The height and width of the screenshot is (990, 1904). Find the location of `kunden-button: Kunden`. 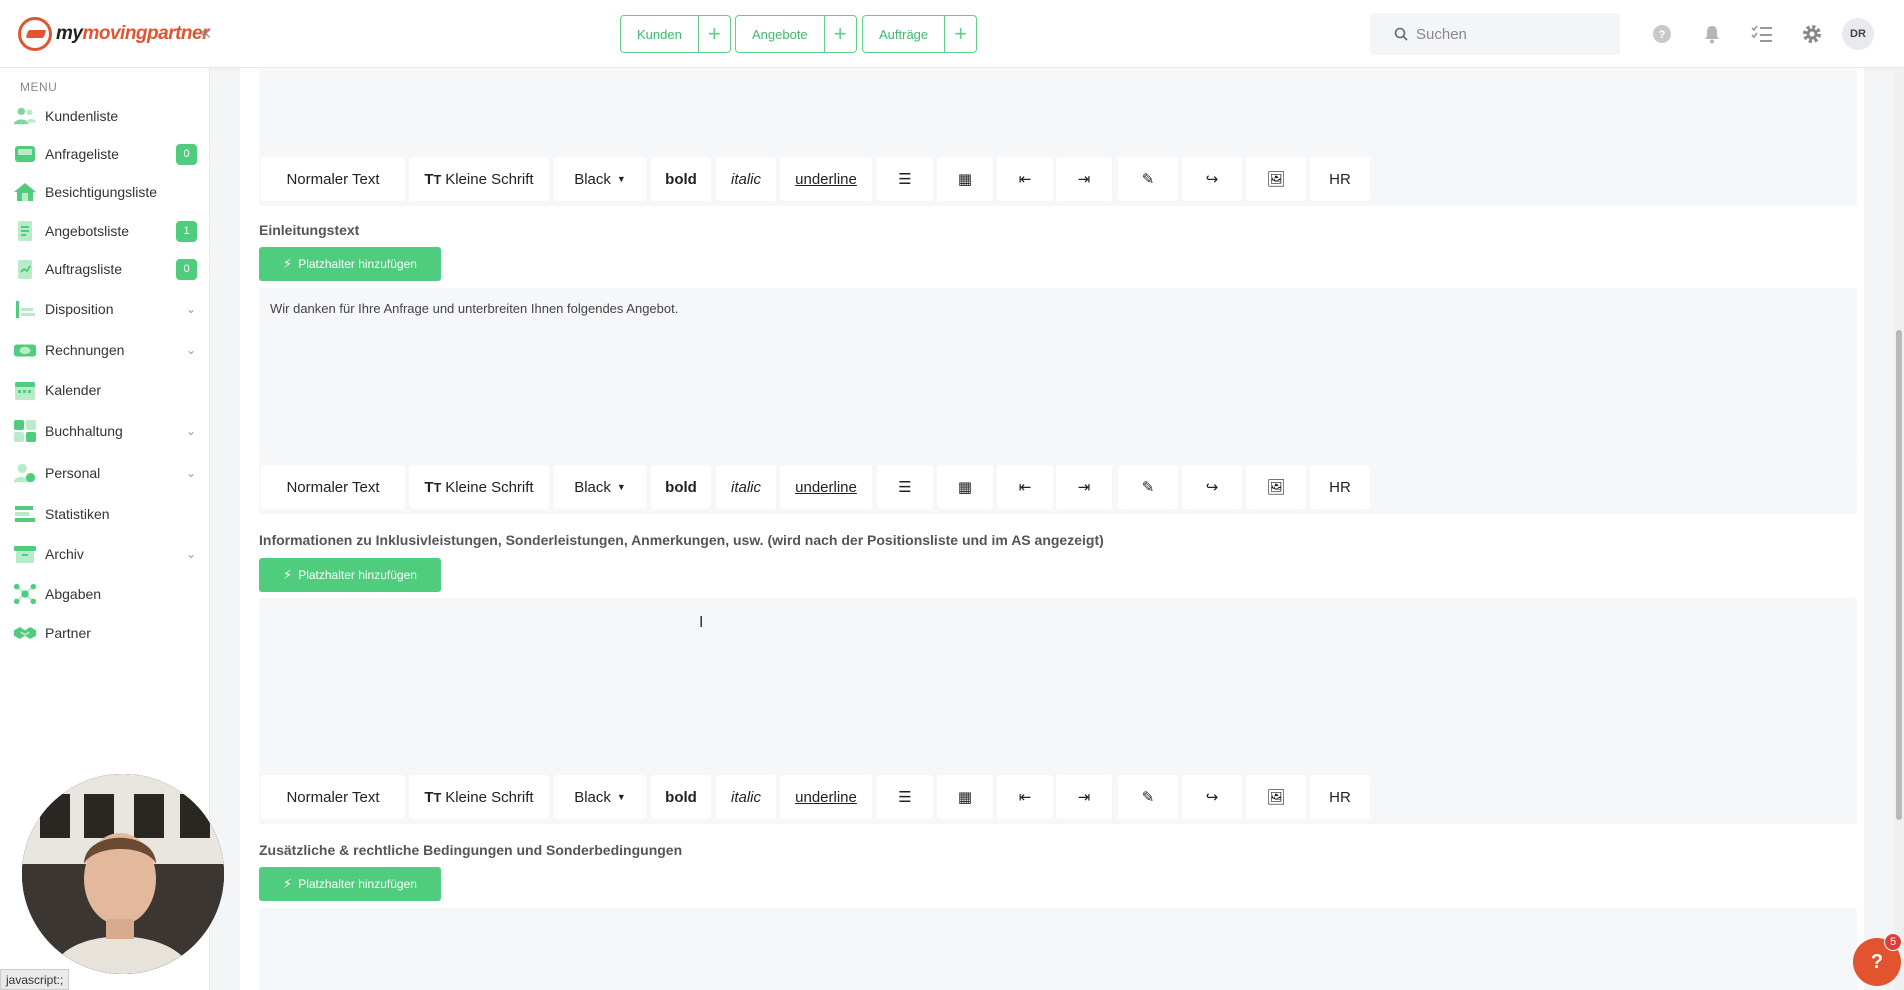

kunden-button: Kunden is located at coordinates (659, 34).